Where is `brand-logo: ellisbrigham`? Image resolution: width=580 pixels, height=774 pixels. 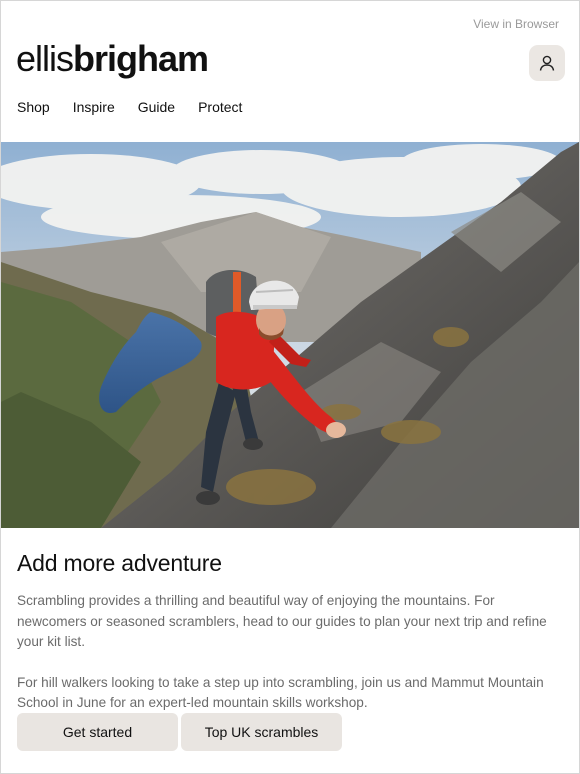
brand-logo: ellisbrigham is located at coordinates (112, 58).